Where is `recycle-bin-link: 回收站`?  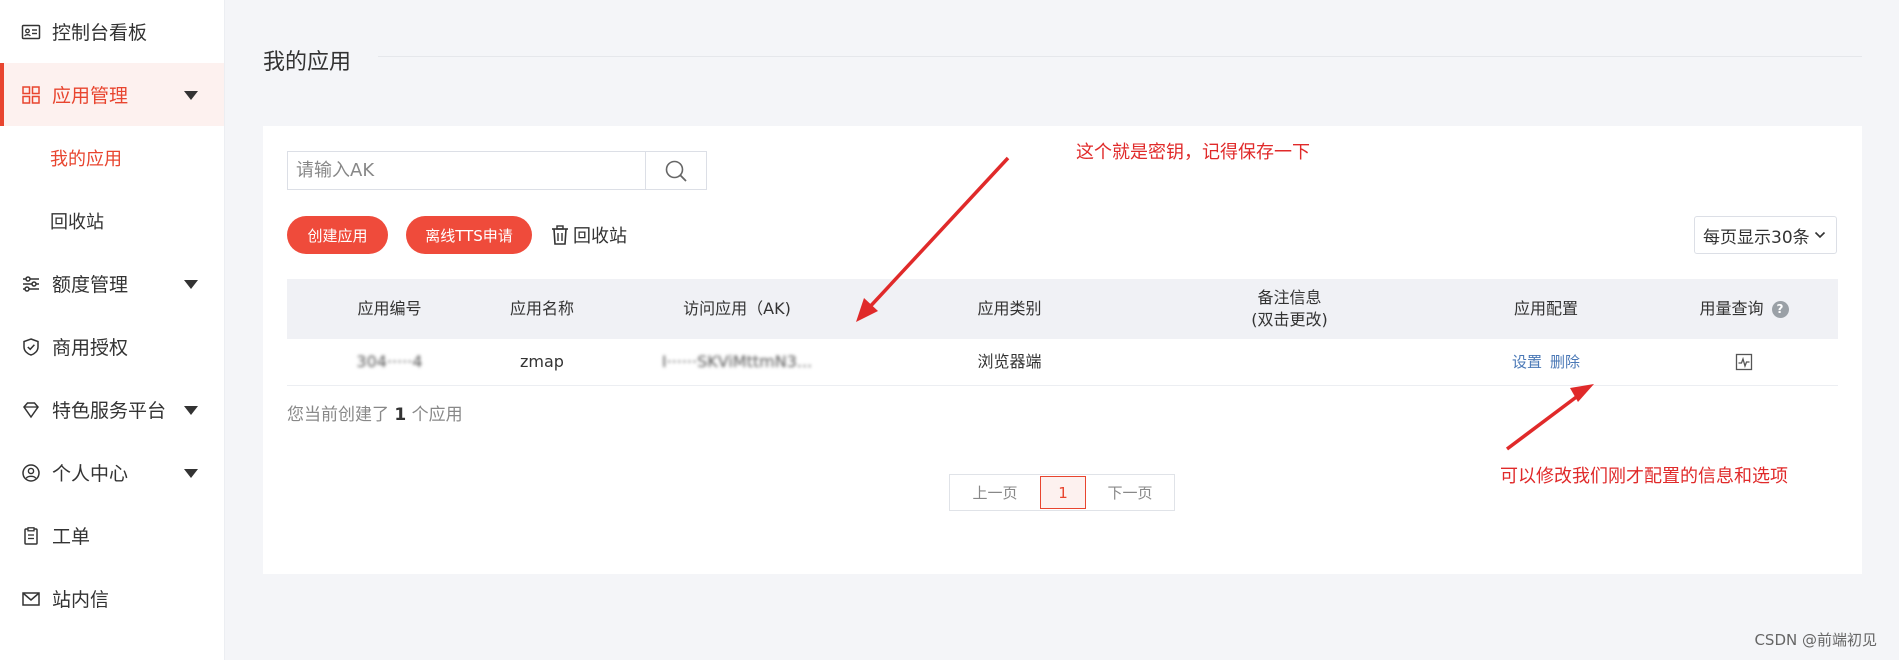
recycle-bin-link: 回收站 is located at coordinates (589, 235).